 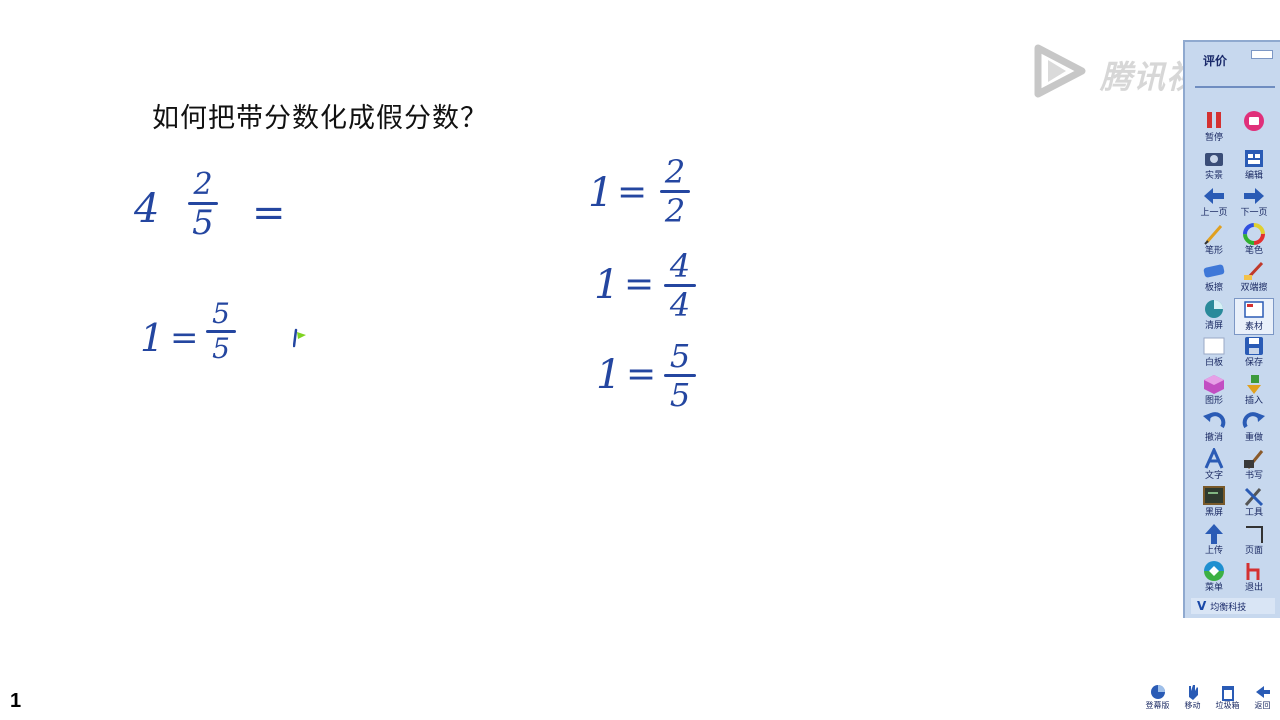 I want to click on edit-window-icon, so click(x=1254, y=158).